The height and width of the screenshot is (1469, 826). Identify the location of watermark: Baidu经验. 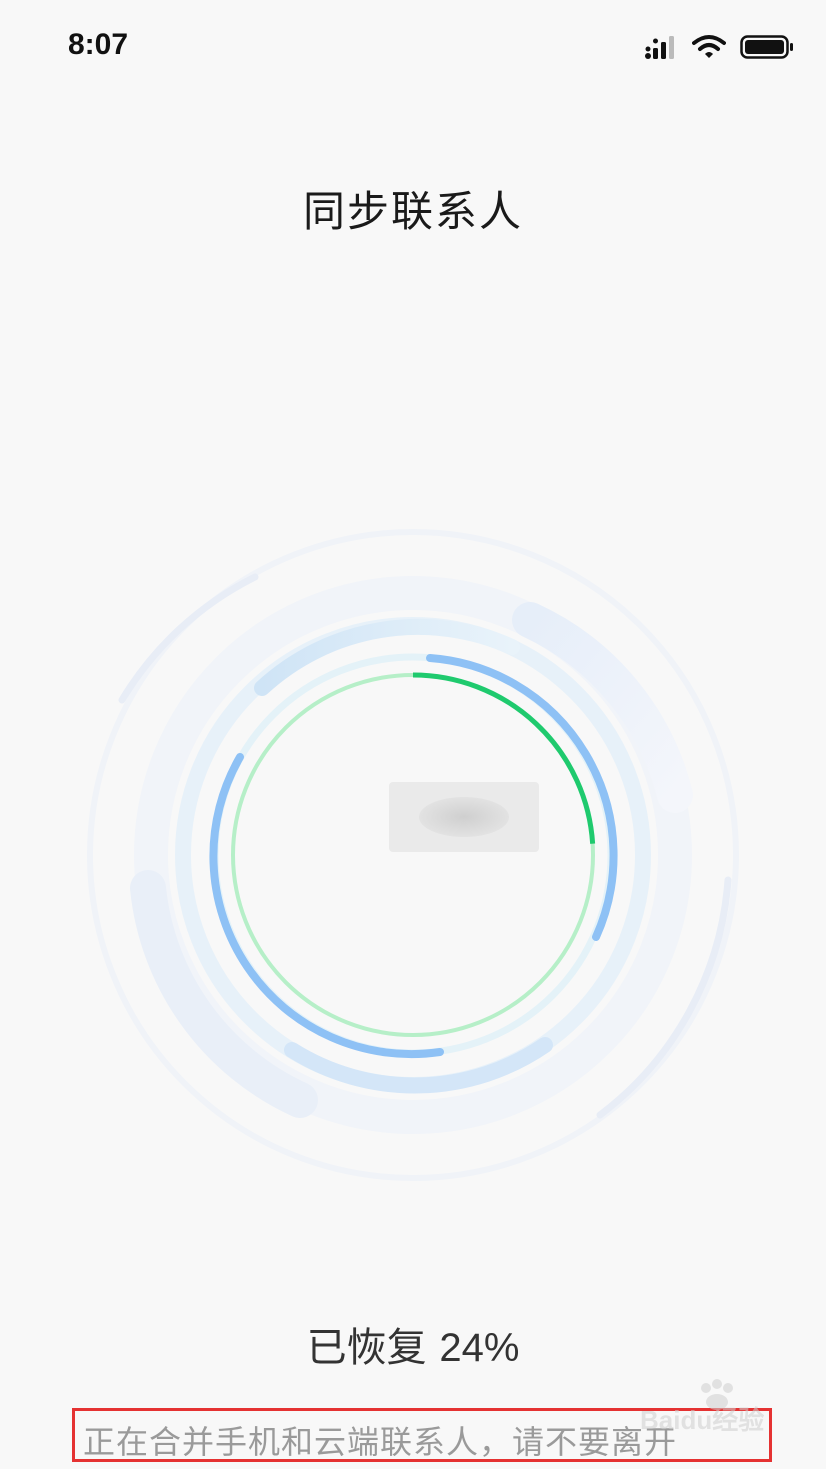
(710, 1408).